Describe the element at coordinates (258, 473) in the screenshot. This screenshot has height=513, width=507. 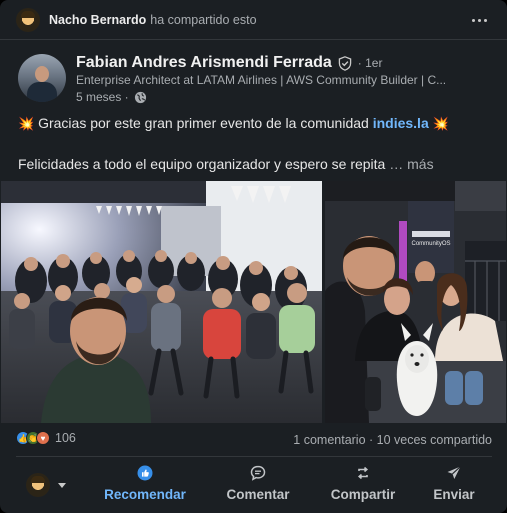
I see `comment-icon` at that location.